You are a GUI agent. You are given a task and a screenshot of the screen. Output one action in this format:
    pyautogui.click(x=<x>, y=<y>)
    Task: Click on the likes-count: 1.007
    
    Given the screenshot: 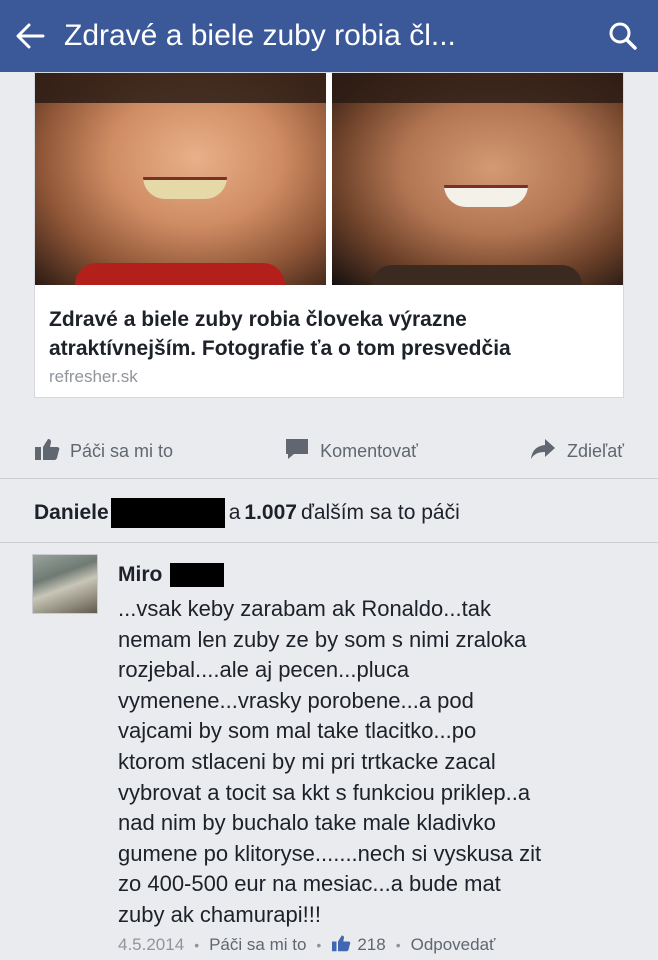 What is the action you would take?
    pyautogui.click(x=270, y=512)
    